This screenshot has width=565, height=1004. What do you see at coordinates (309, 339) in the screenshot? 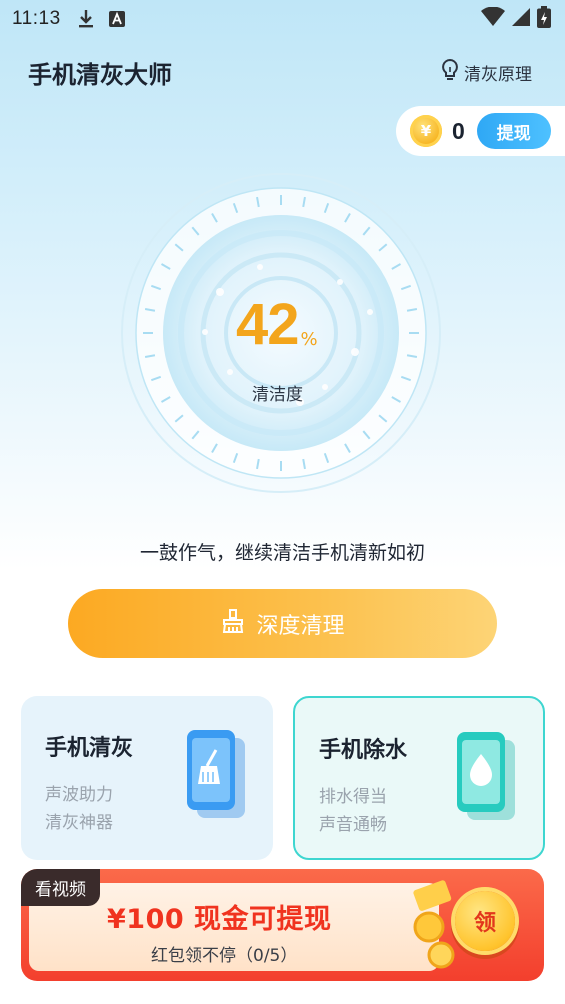
I see `gauge-unit: %` at bounding box center [309, 339].